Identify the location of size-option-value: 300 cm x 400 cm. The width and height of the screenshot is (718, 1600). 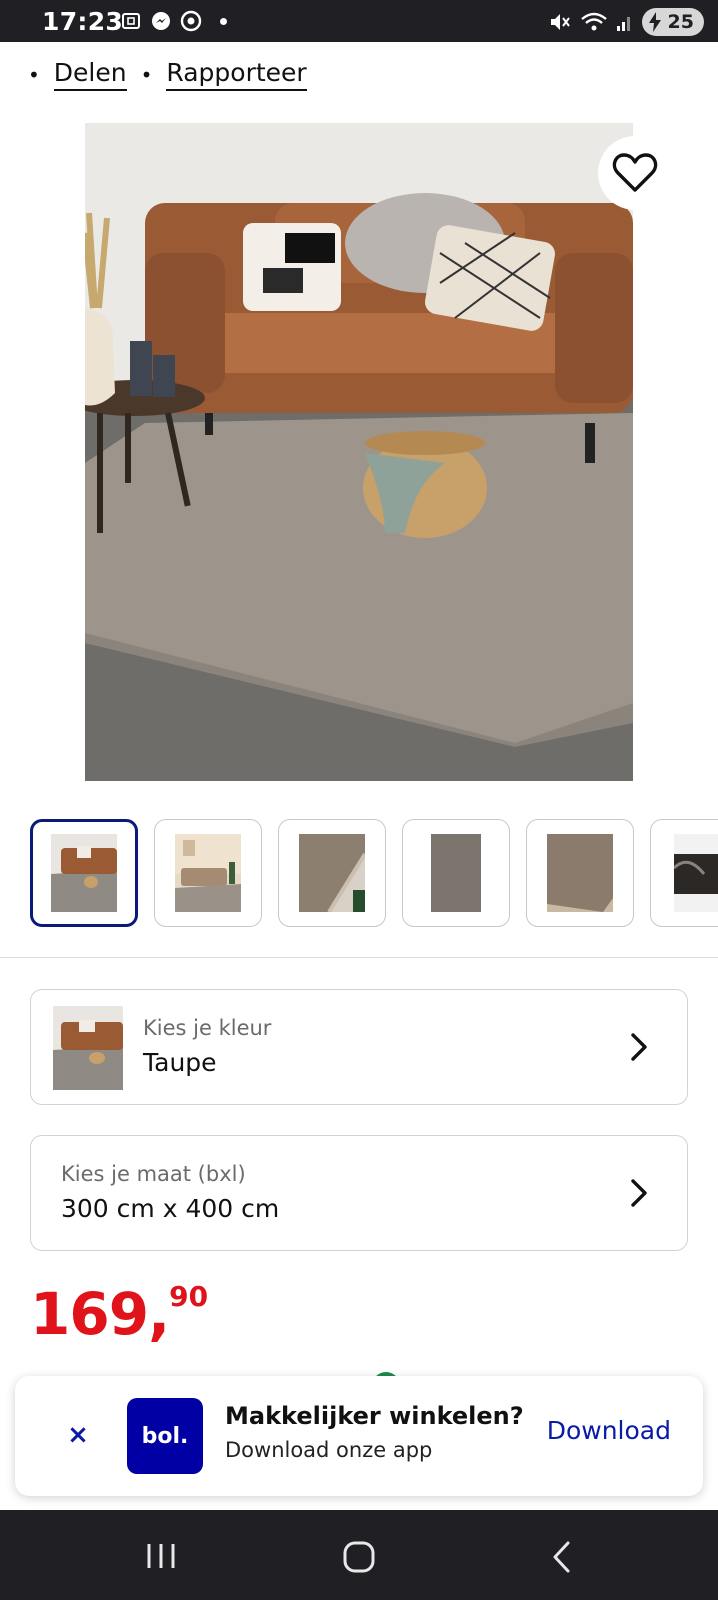
(170, 1208).